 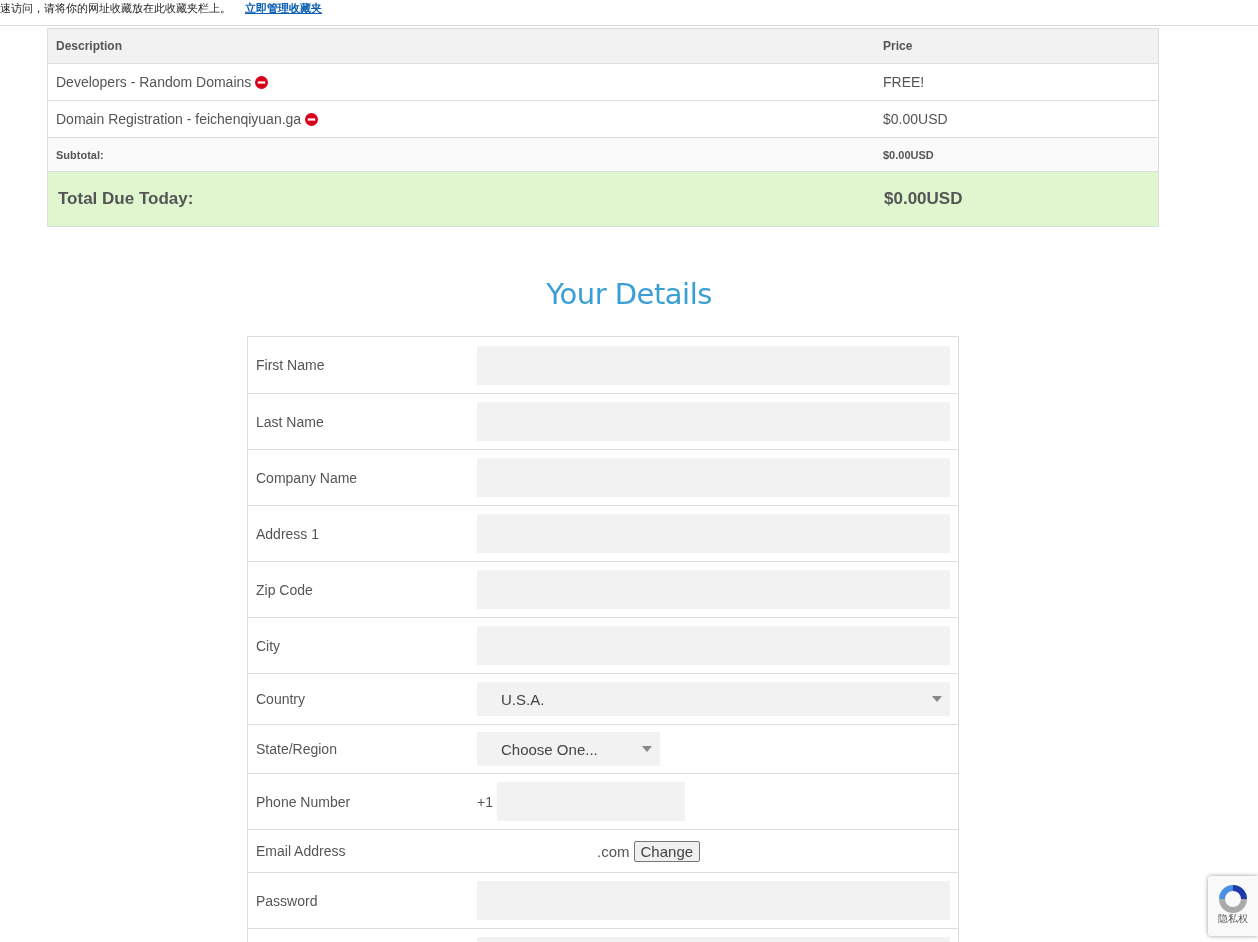 I want to click on change-button: Change, so click(x=667, y=851).